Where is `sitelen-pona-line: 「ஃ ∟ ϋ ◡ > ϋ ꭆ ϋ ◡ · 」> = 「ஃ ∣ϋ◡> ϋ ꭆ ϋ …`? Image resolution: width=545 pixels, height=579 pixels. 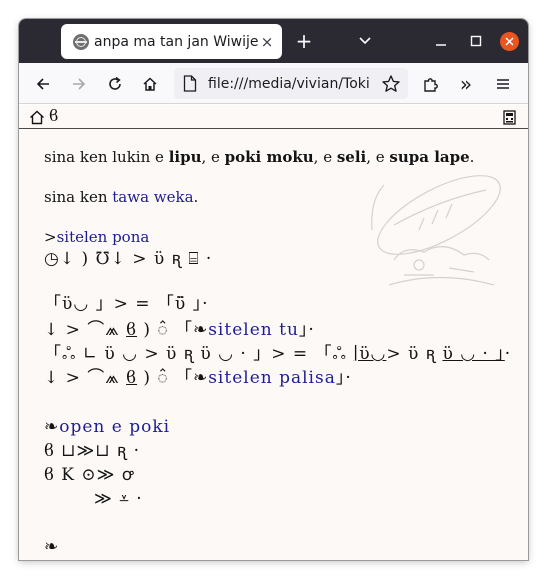
sitelen-pona-line: 「ஃ ∟ ϋ ◡ > ϋ ꭆ ϋ ◡ · 」> = 「ஃ ∣ϋ◡> ϋ ꭆ ϋ … is located at coordinates (277, 354).